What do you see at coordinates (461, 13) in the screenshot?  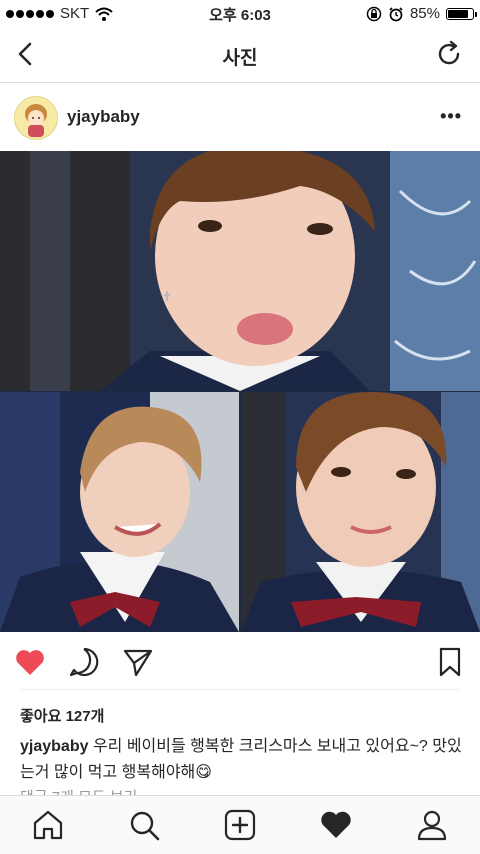 I see `battery-icon` at bounding box center [461, 13].